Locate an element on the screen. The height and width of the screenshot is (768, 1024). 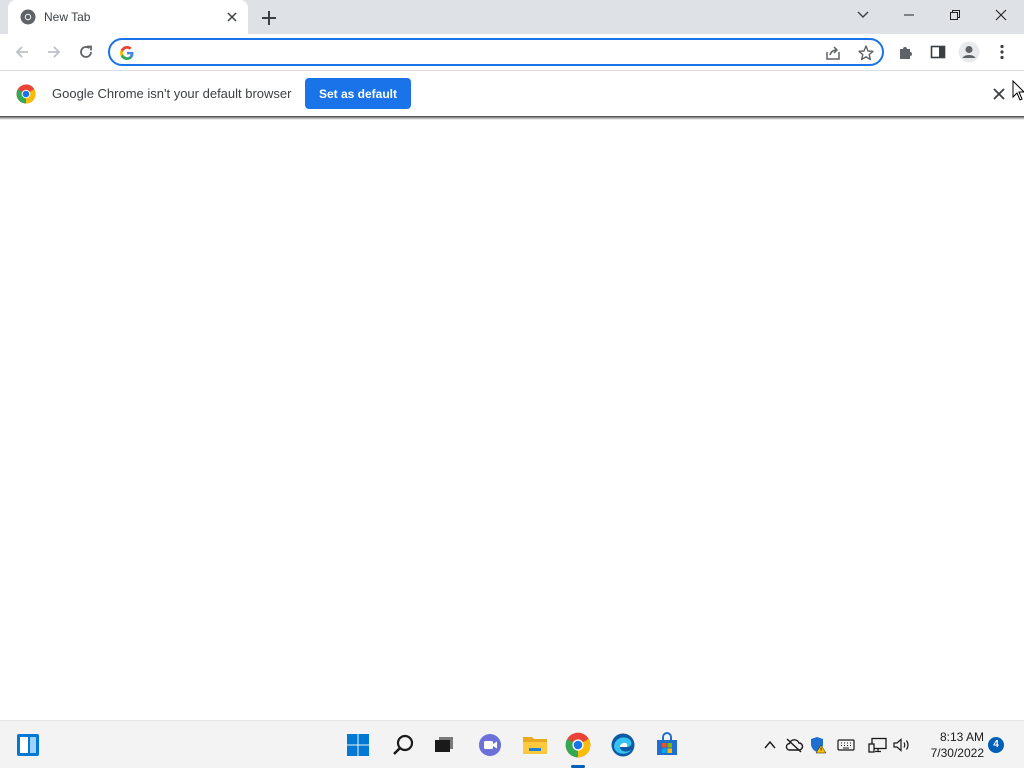
widgets-icon is located at coordinates (28, 745).